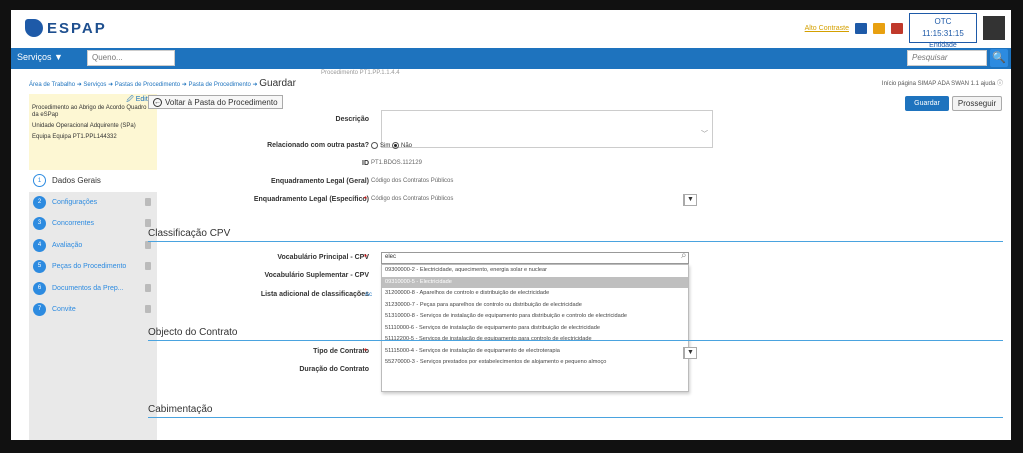 This screenshot has width=1023, height=453. What do you see at coordinates (412, 199) in the screenshot?
I see `enq-esp-value: Código dos Contratos Públicos` at bounding box center [412, 199].